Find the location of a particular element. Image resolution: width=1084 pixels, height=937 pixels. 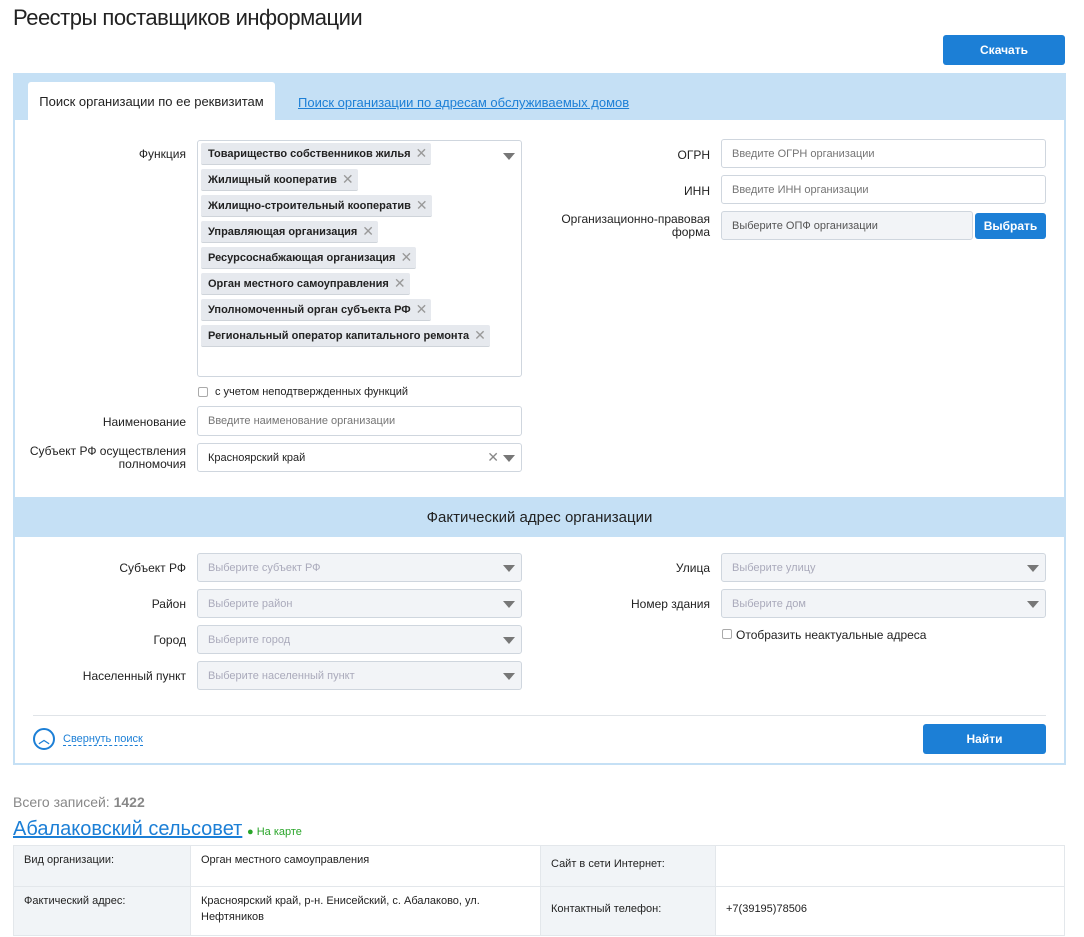

page-title: Реестры поставщиков информации is located at coordinates (188, 17).